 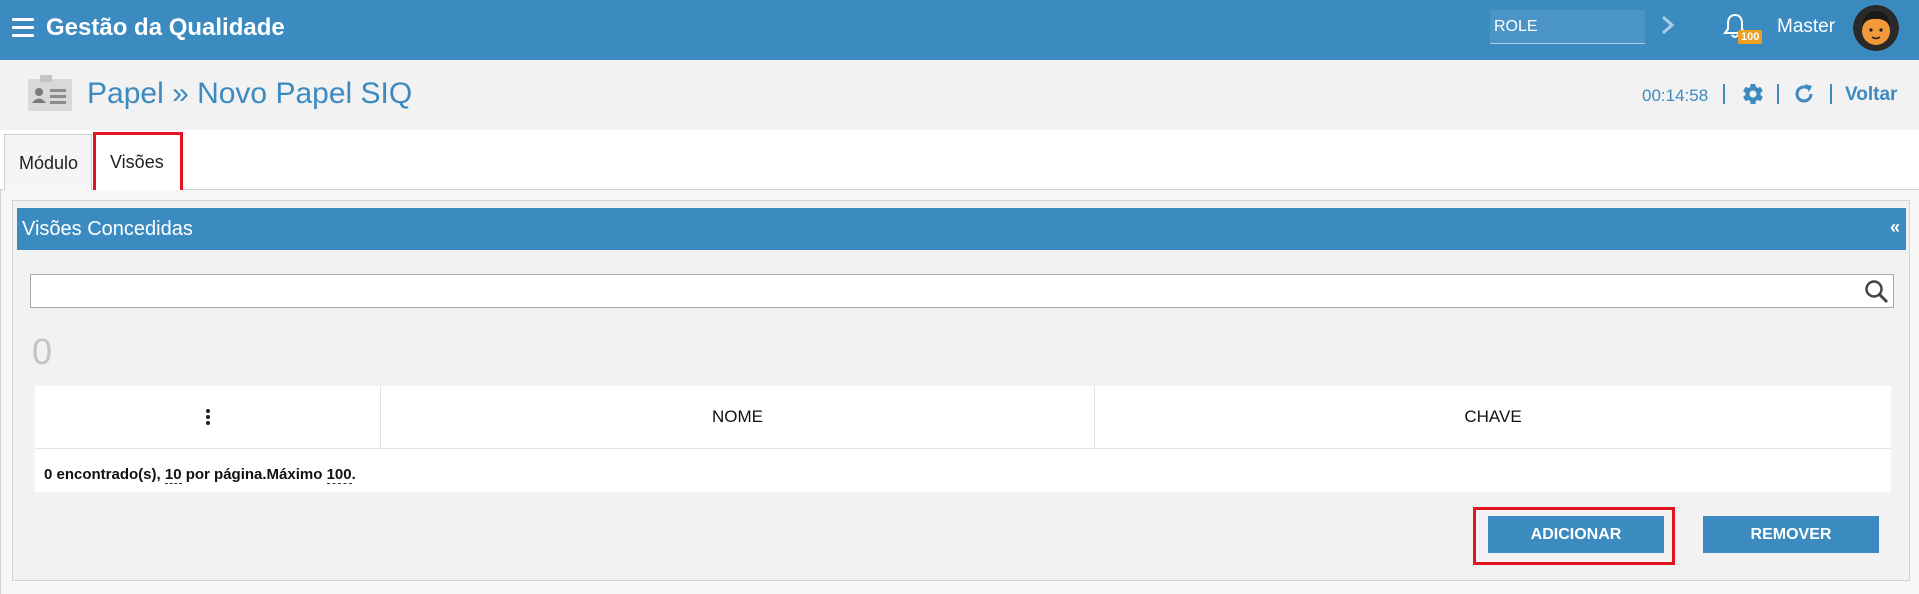 What do you see at coordinates (23, 28) in the screenshot?
I see `hamburger-menu-icon` at bounding box center [23, 28].